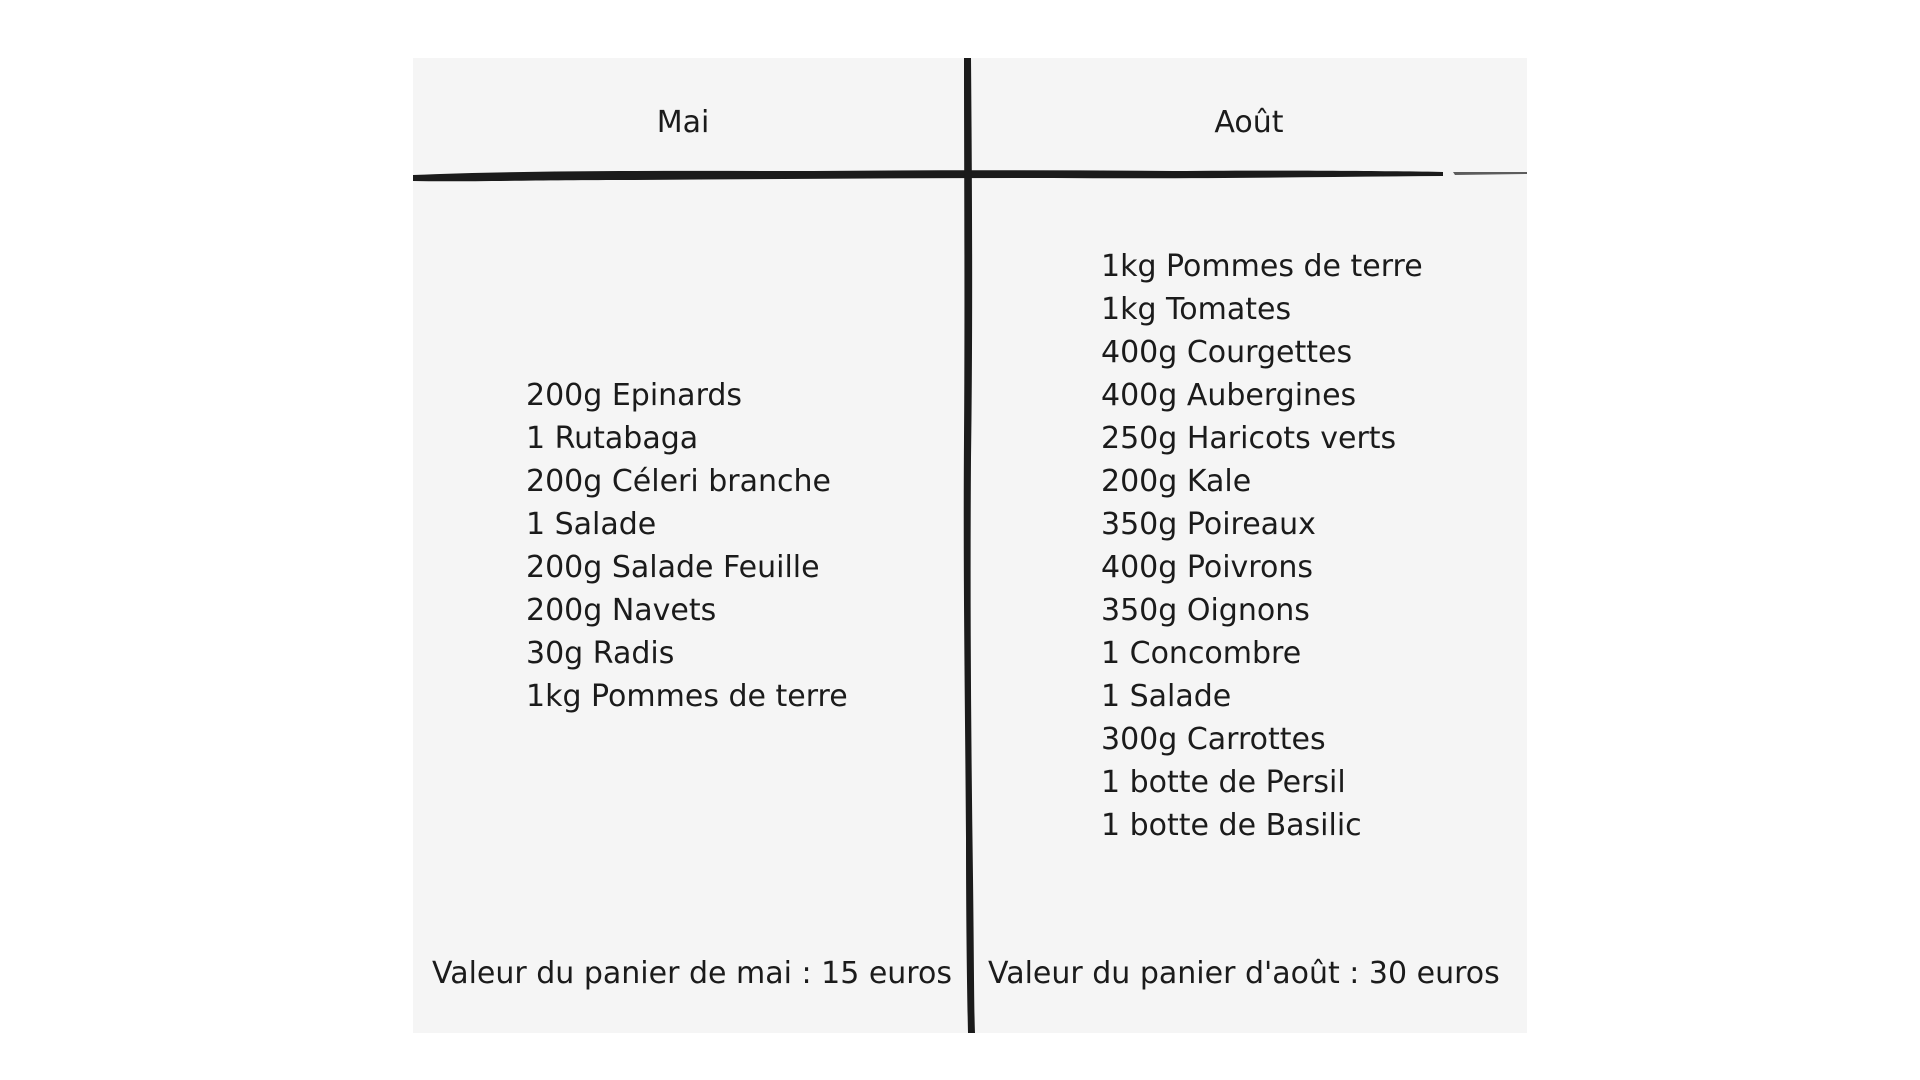 The image size is (1920, 1080). What do you see at coordinates (1244, 973) in the screenshot?
I see `aout-basket-value: Valeur du panier d'août : 30 euros` at bounding box center [1244, 973].